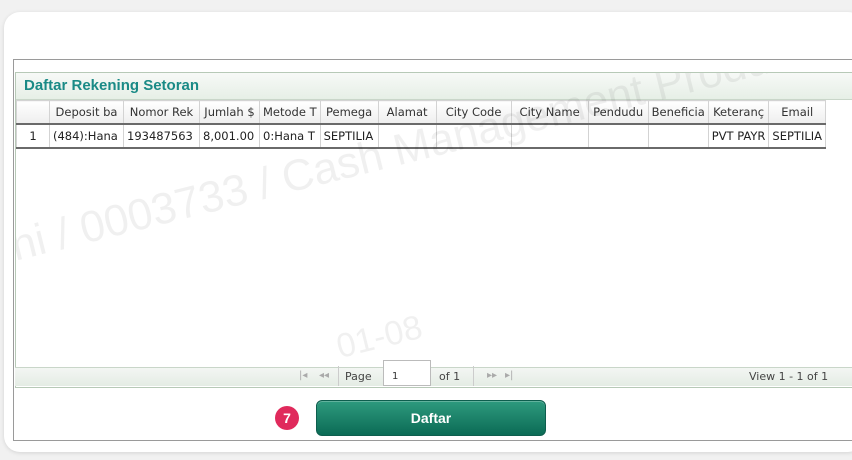 The image size is (852, 460). Describe the element at coordinates (738, 136) in the screenshot. I see `cell-description: PVT PAYR` at that location.